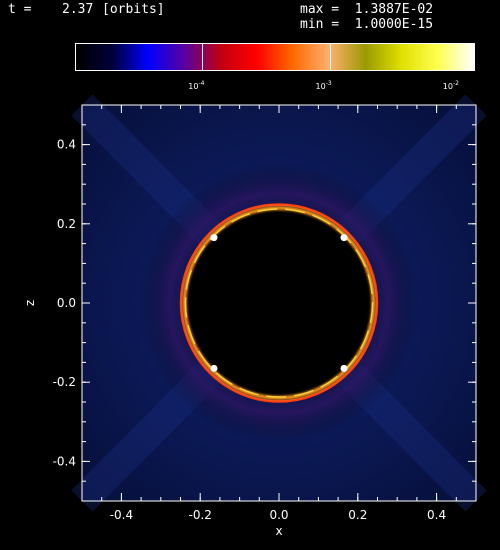  What do you see at coordinates (121, 515) in the screenshot?
I see `x-tick-label: -0.4` at bounding box center [121, 515].